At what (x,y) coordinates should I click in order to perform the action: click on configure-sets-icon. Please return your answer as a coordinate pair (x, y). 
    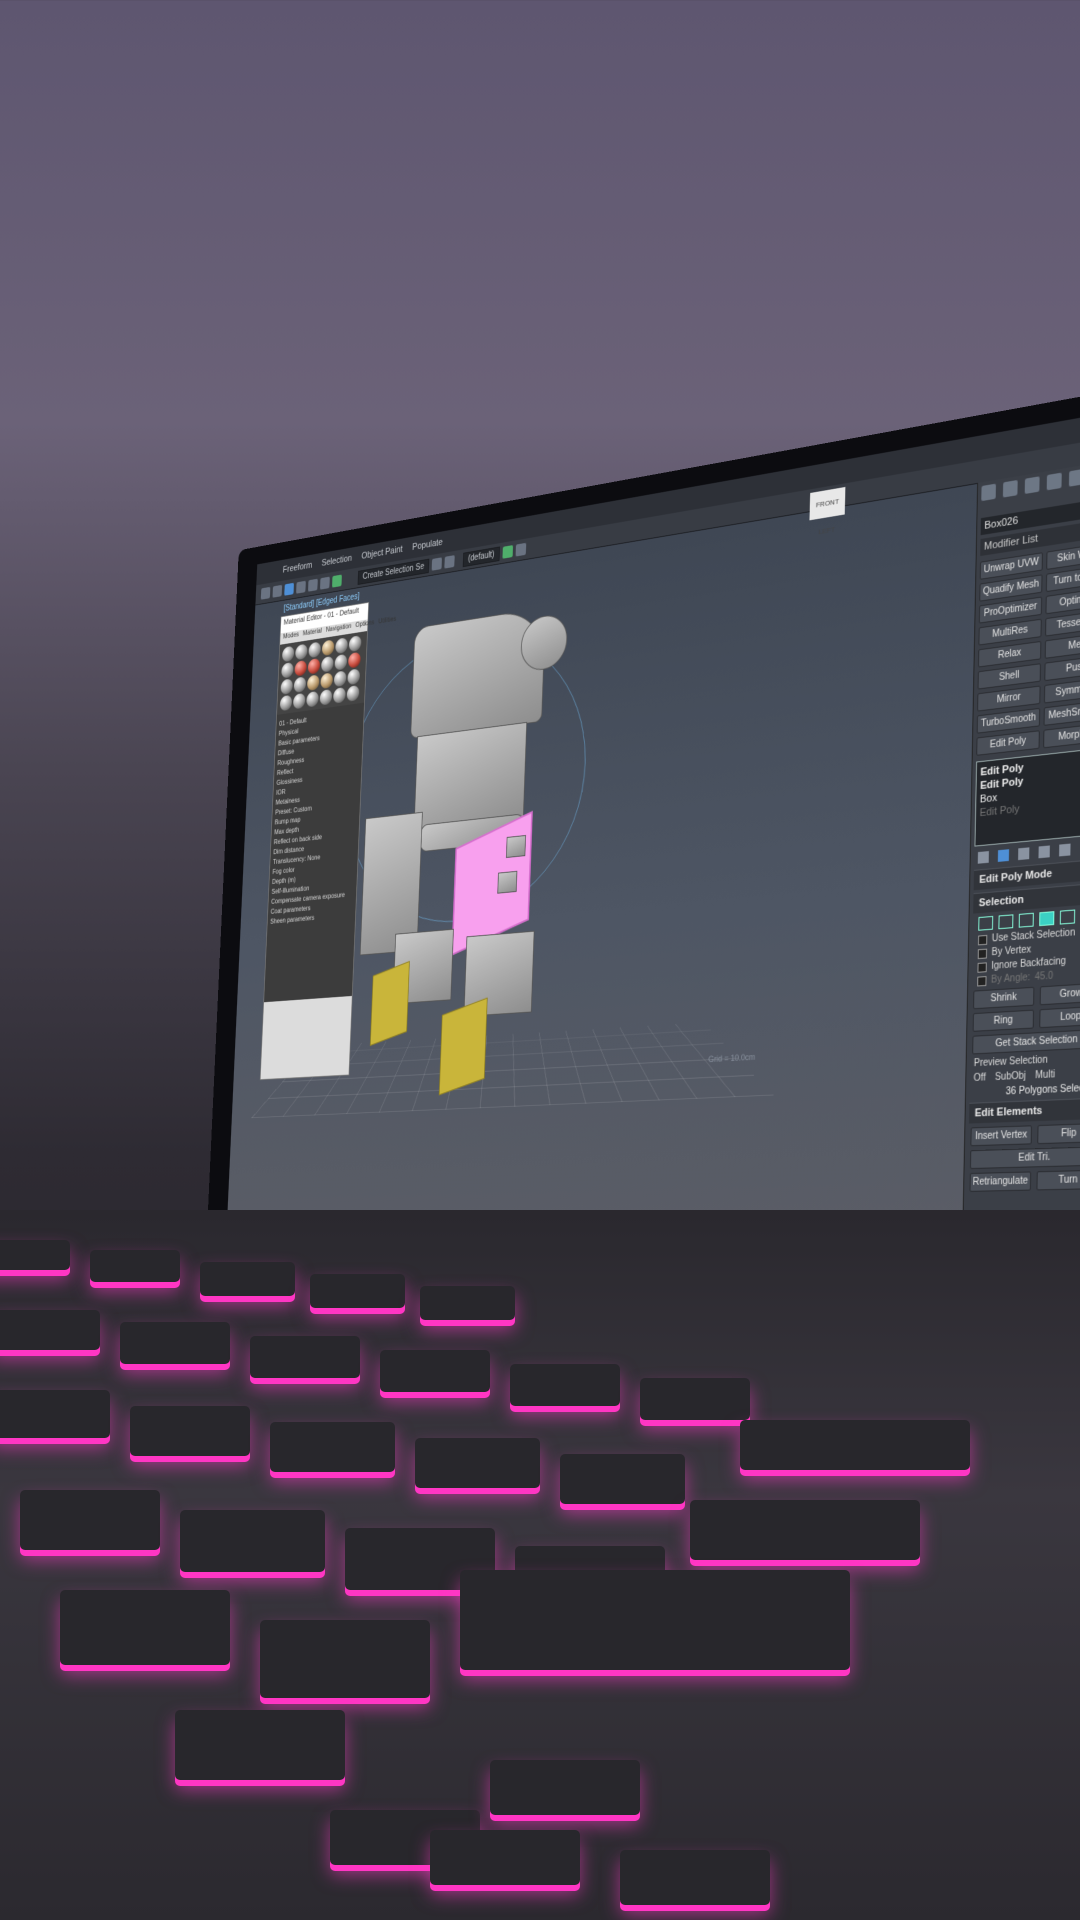
    Looking at the image, I should click on (1065, 850).